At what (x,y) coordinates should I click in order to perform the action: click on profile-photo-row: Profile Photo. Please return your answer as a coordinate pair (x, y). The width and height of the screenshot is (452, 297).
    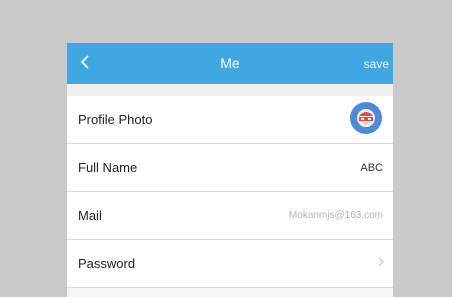
    Looking at the image, I should click on (230, 120).